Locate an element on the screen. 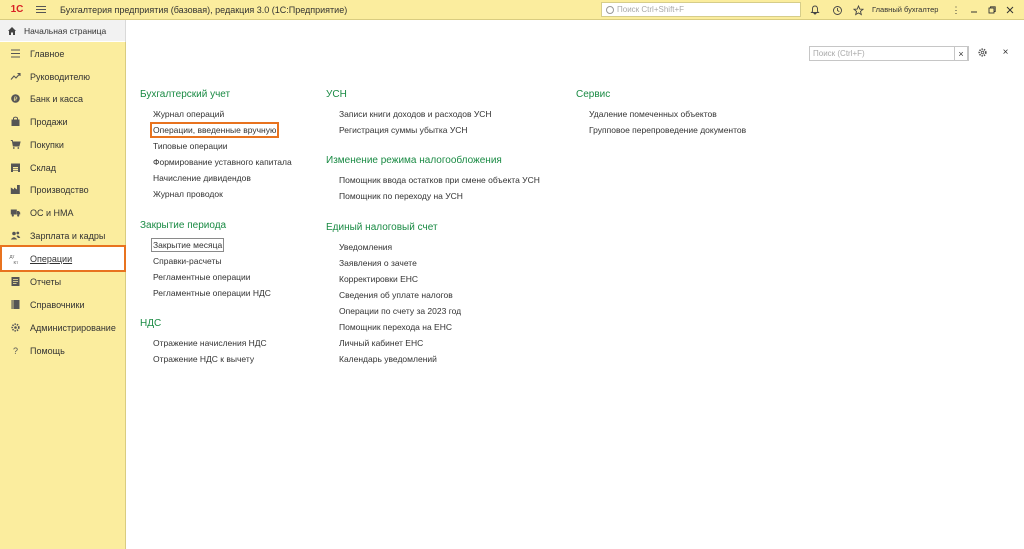  sidebar-item-label: Помощь is located at coordinates (47, 350).